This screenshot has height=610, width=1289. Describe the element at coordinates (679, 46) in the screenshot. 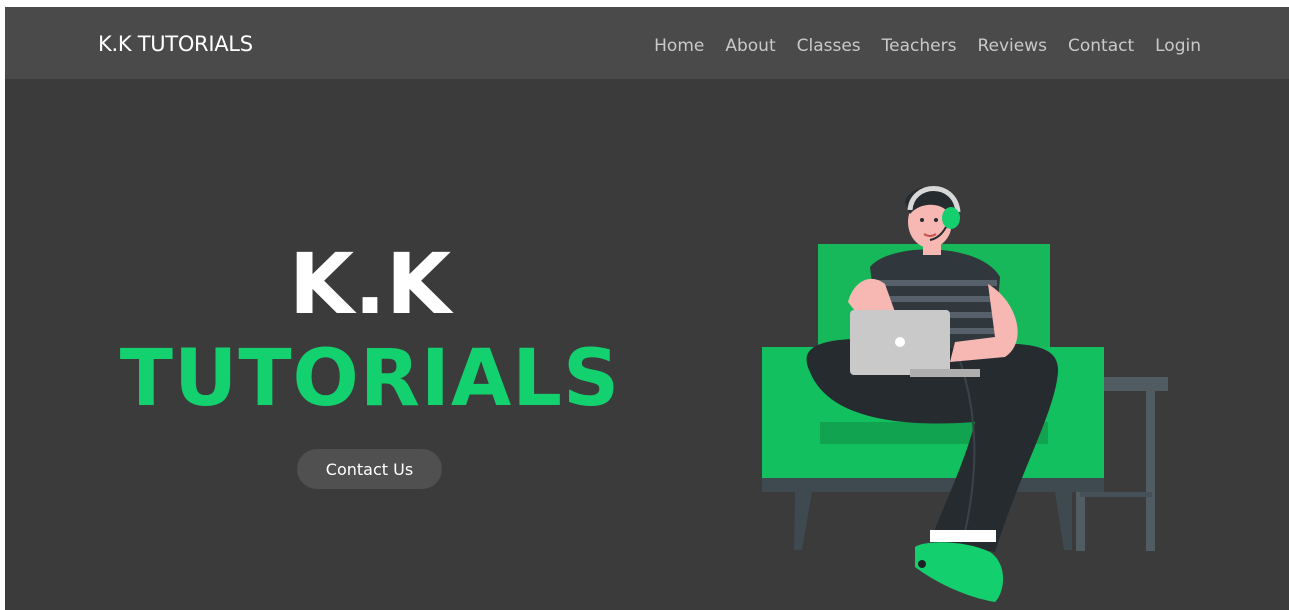

I see `nav-link-home: Home` at that location.